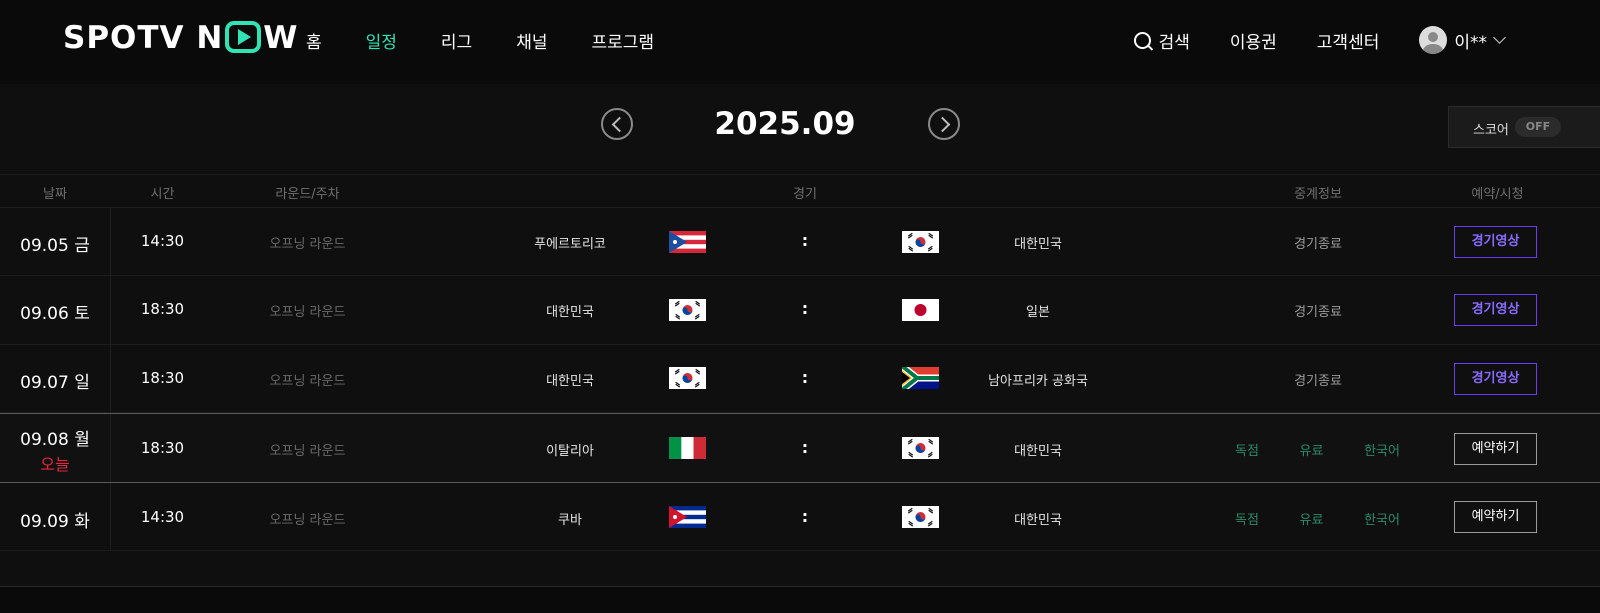 The width and height of the screenshot is (1600, 613). Describe the element at coordinates (162, 194) in the screenshot. I see `header-time: 시간` at that location.